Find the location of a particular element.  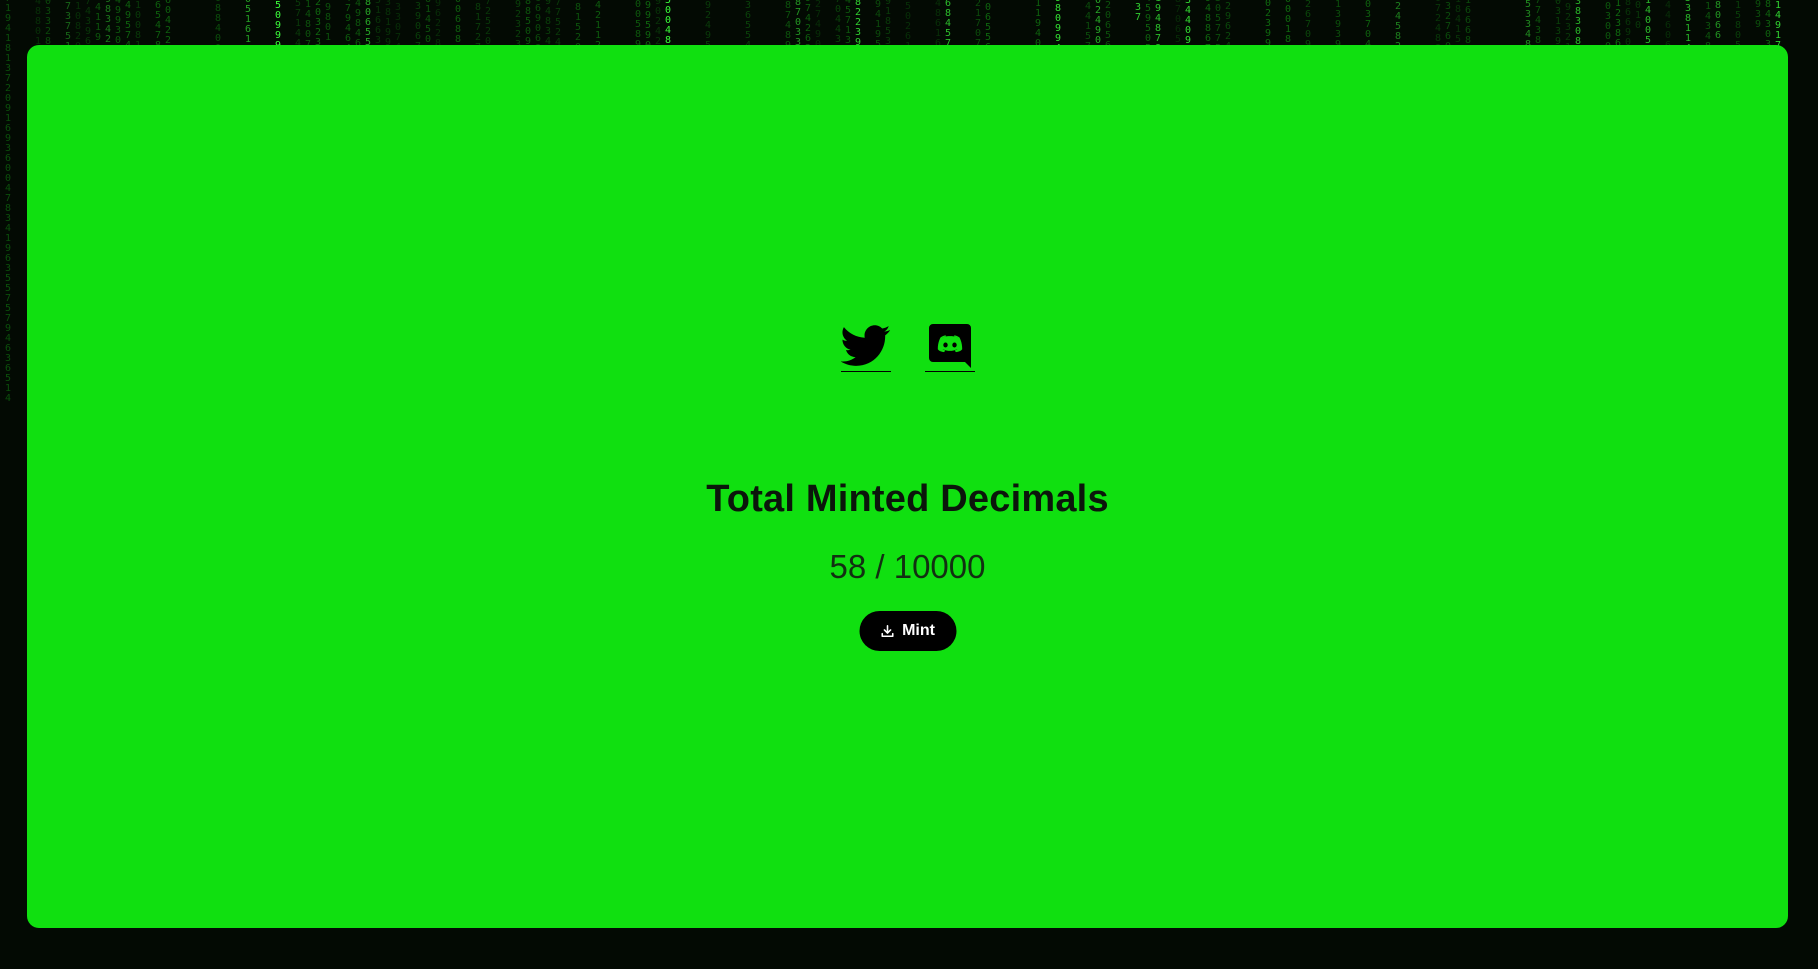

discord-icon is located at coordinates (950, 345).